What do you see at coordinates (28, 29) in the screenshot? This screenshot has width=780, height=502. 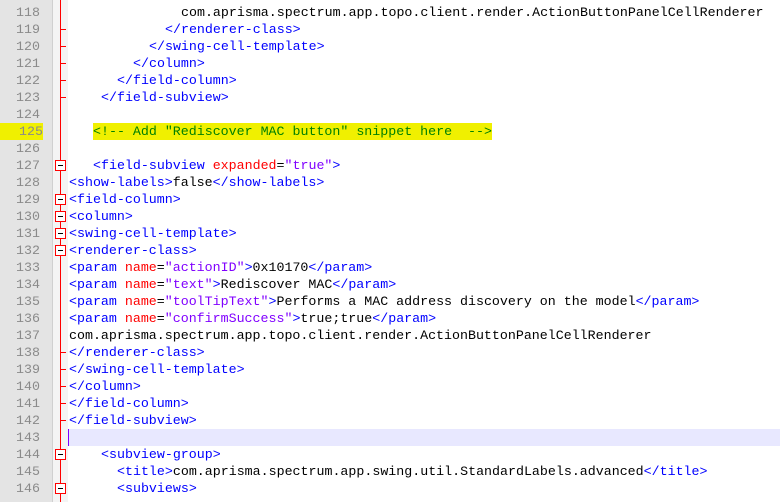 I see `line-number: 119` at bounding box center [28, 29].